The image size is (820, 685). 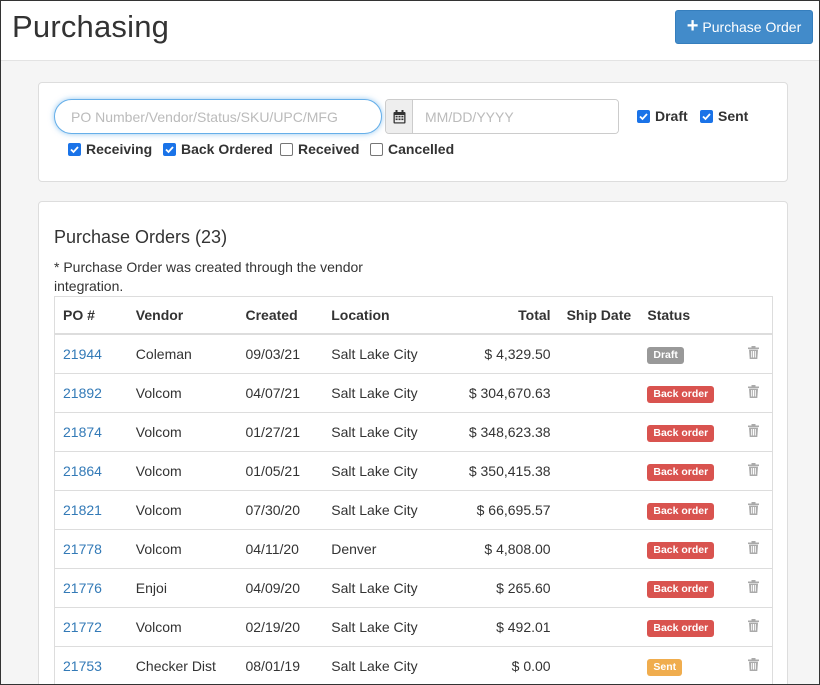 I want to click on cell-created: 01/27/21, so click(x=272, y=432).